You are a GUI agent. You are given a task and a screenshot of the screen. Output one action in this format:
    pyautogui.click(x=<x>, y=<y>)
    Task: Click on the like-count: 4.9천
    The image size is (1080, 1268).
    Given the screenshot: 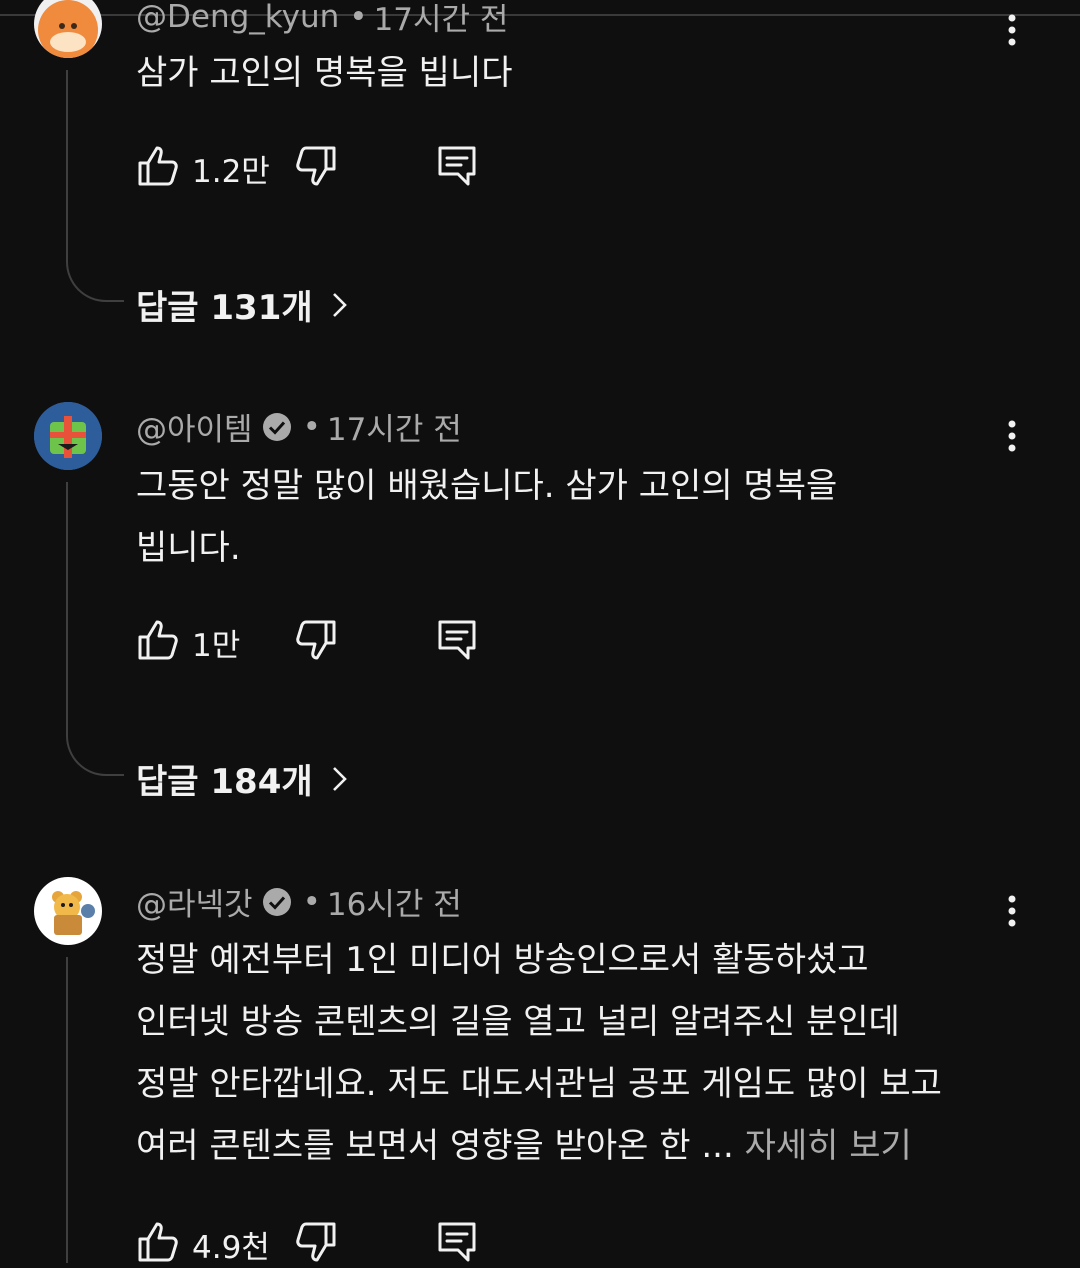 What is the action you would take?
    pyautogui.click(x=231, y=1248)
    